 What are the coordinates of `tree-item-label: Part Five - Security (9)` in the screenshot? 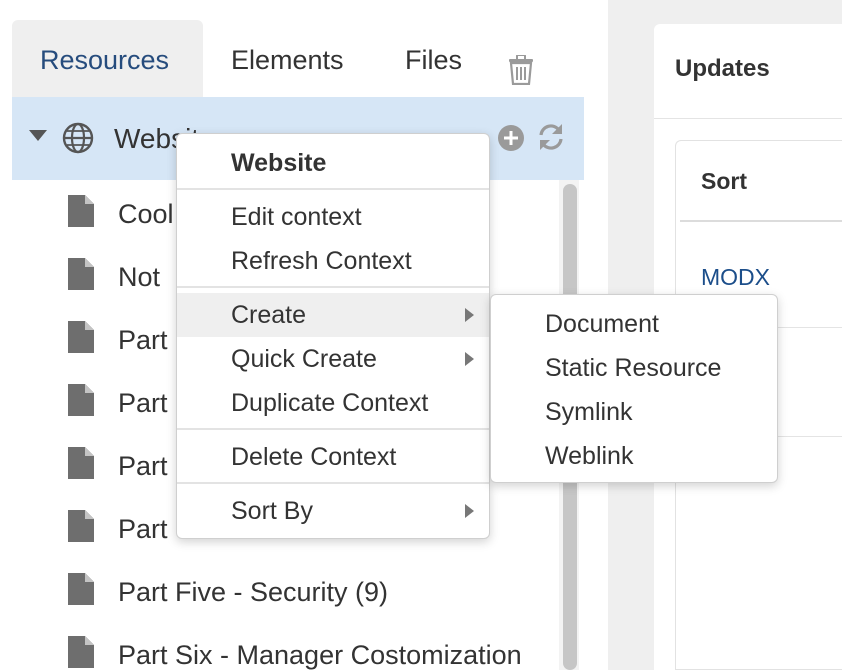 It's located at (253, 592).